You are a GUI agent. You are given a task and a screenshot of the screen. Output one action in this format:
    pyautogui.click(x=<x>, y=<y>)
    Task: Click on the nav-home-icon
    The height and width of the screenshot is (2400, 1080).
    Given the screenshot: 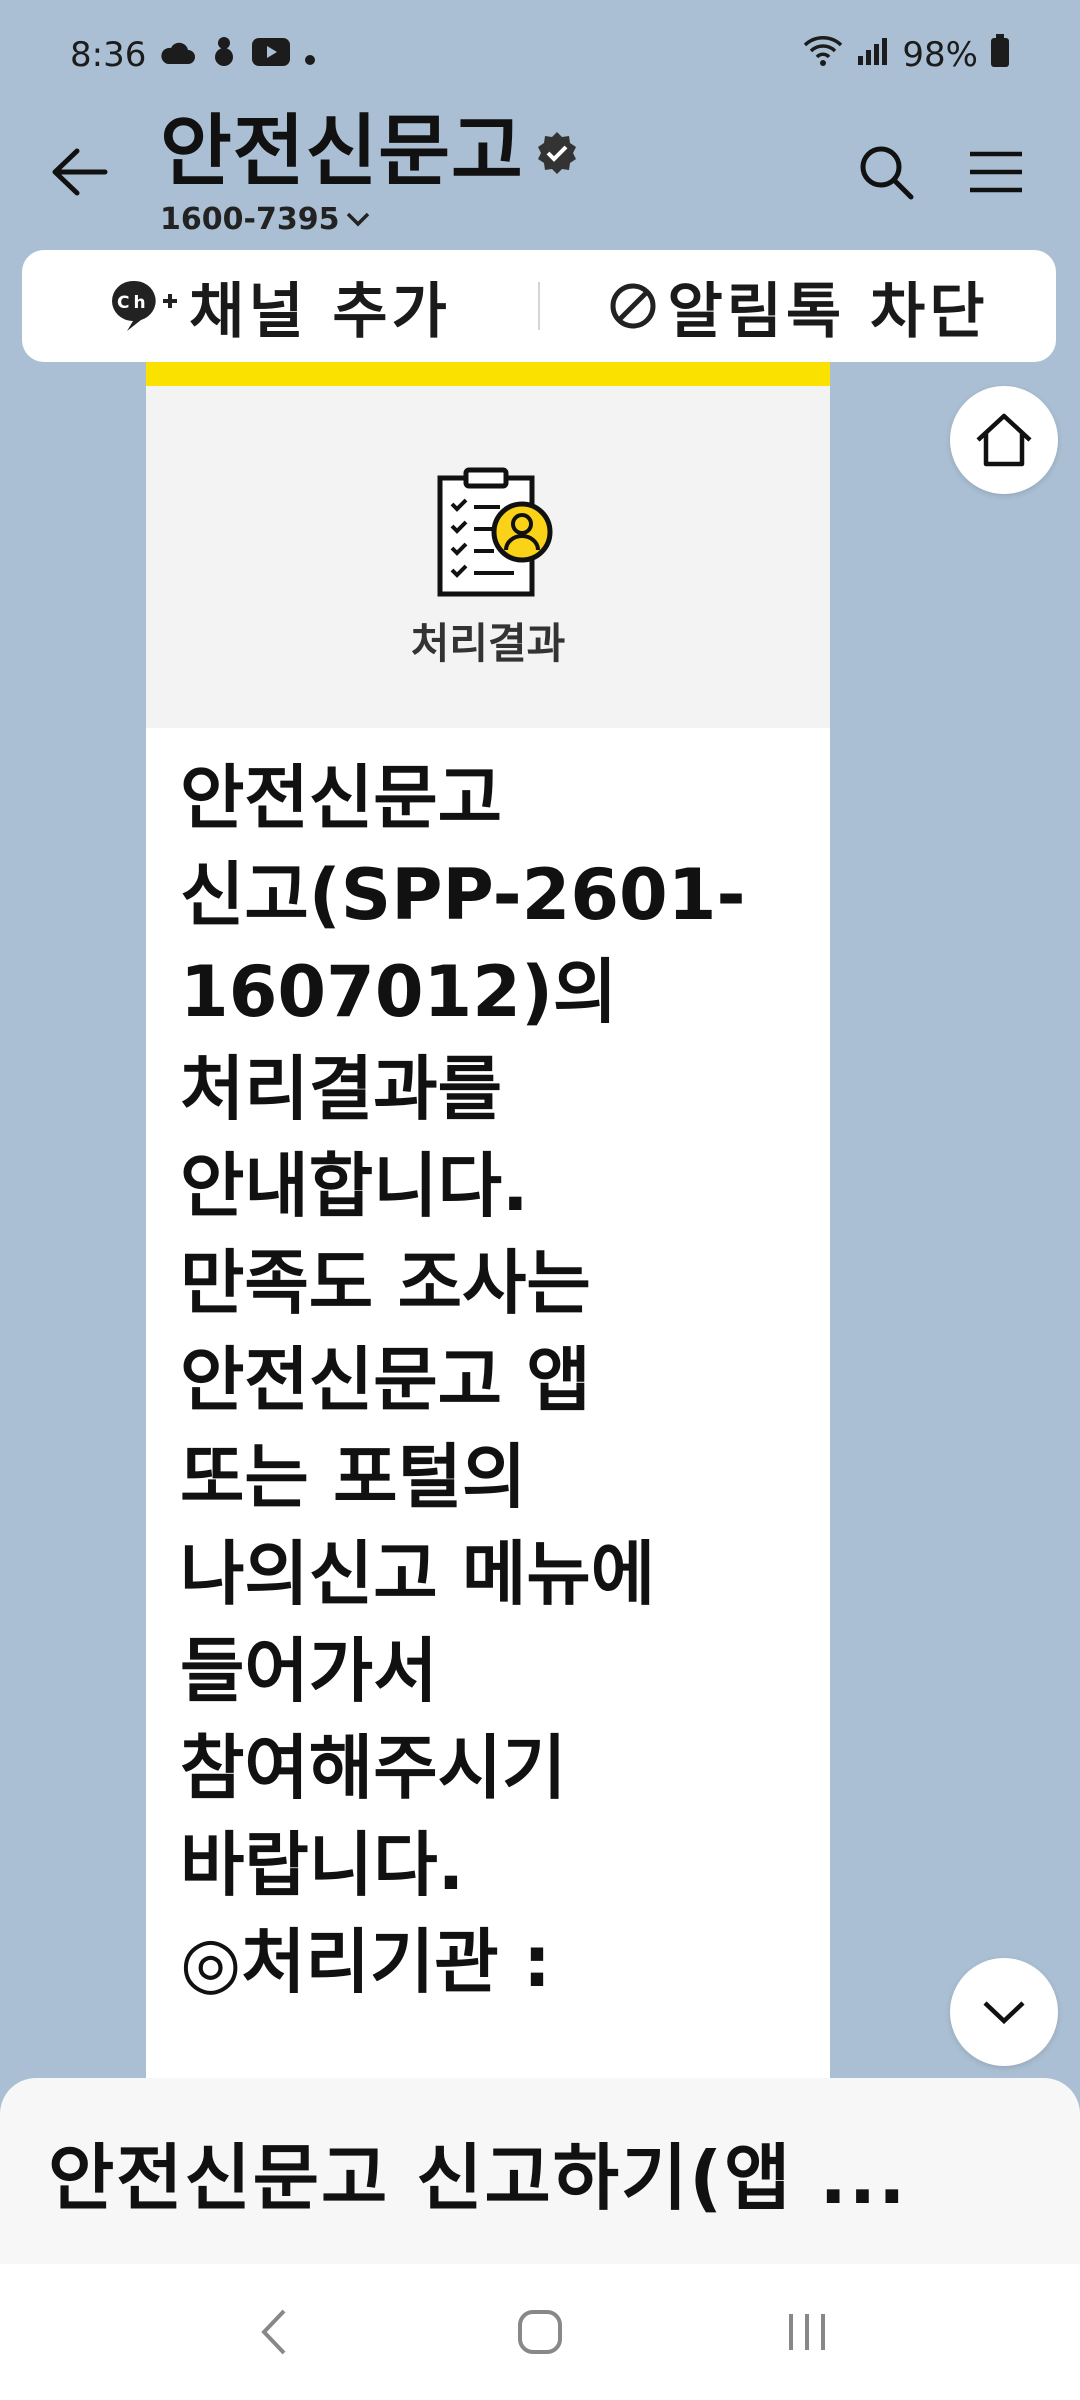 What is the action you would take?
    pyautogui.click(x=539, y=2332)
    